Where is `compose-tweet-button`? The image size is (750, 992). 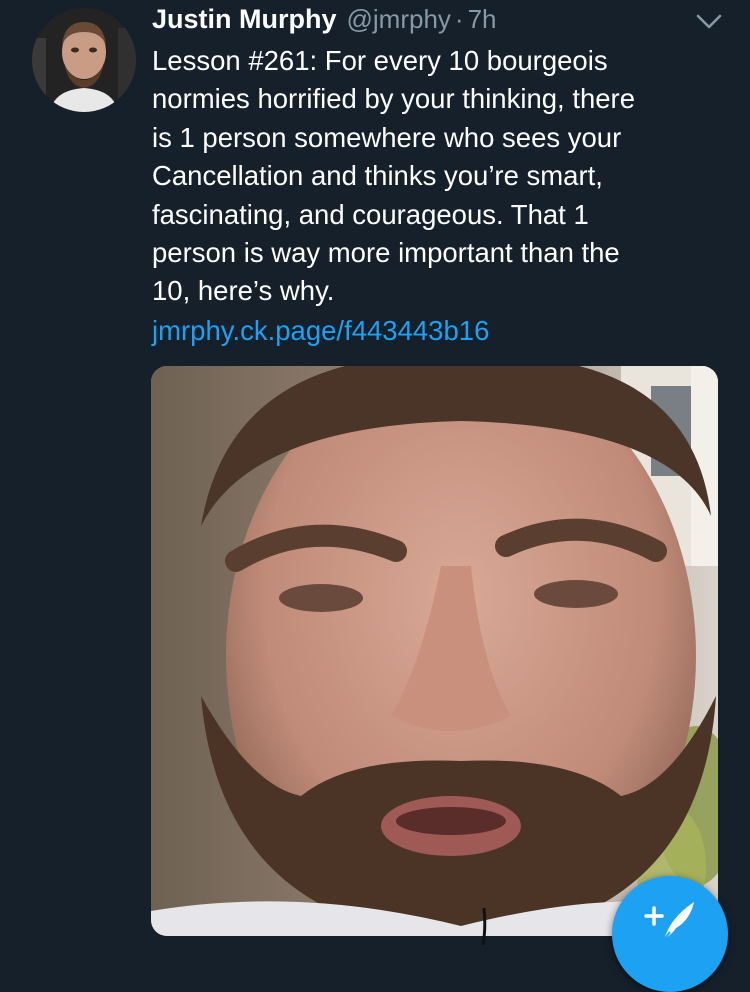 compose-tweet-button is located at coordinates (670, 934).